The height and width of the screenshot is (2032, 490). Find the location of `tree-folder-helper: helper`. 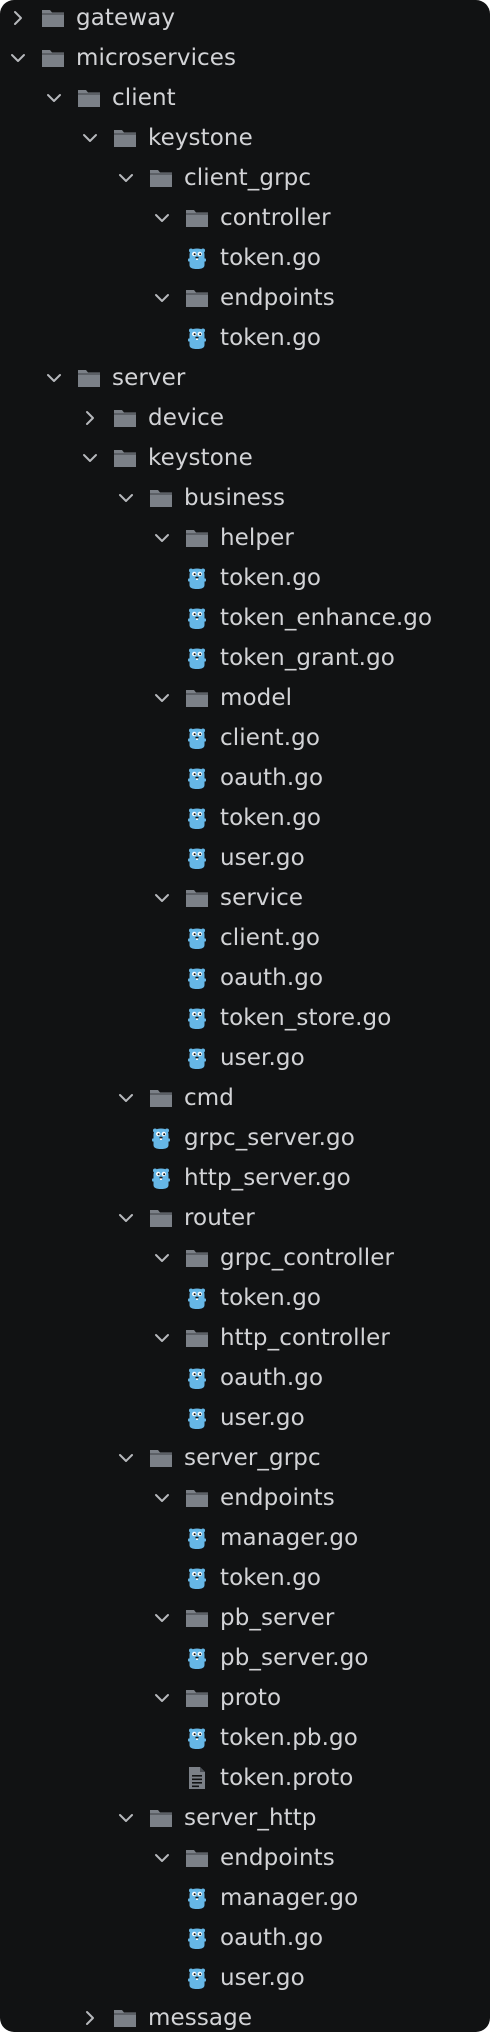

tree-folder-helper: helper is located at coordinates (245, 538).